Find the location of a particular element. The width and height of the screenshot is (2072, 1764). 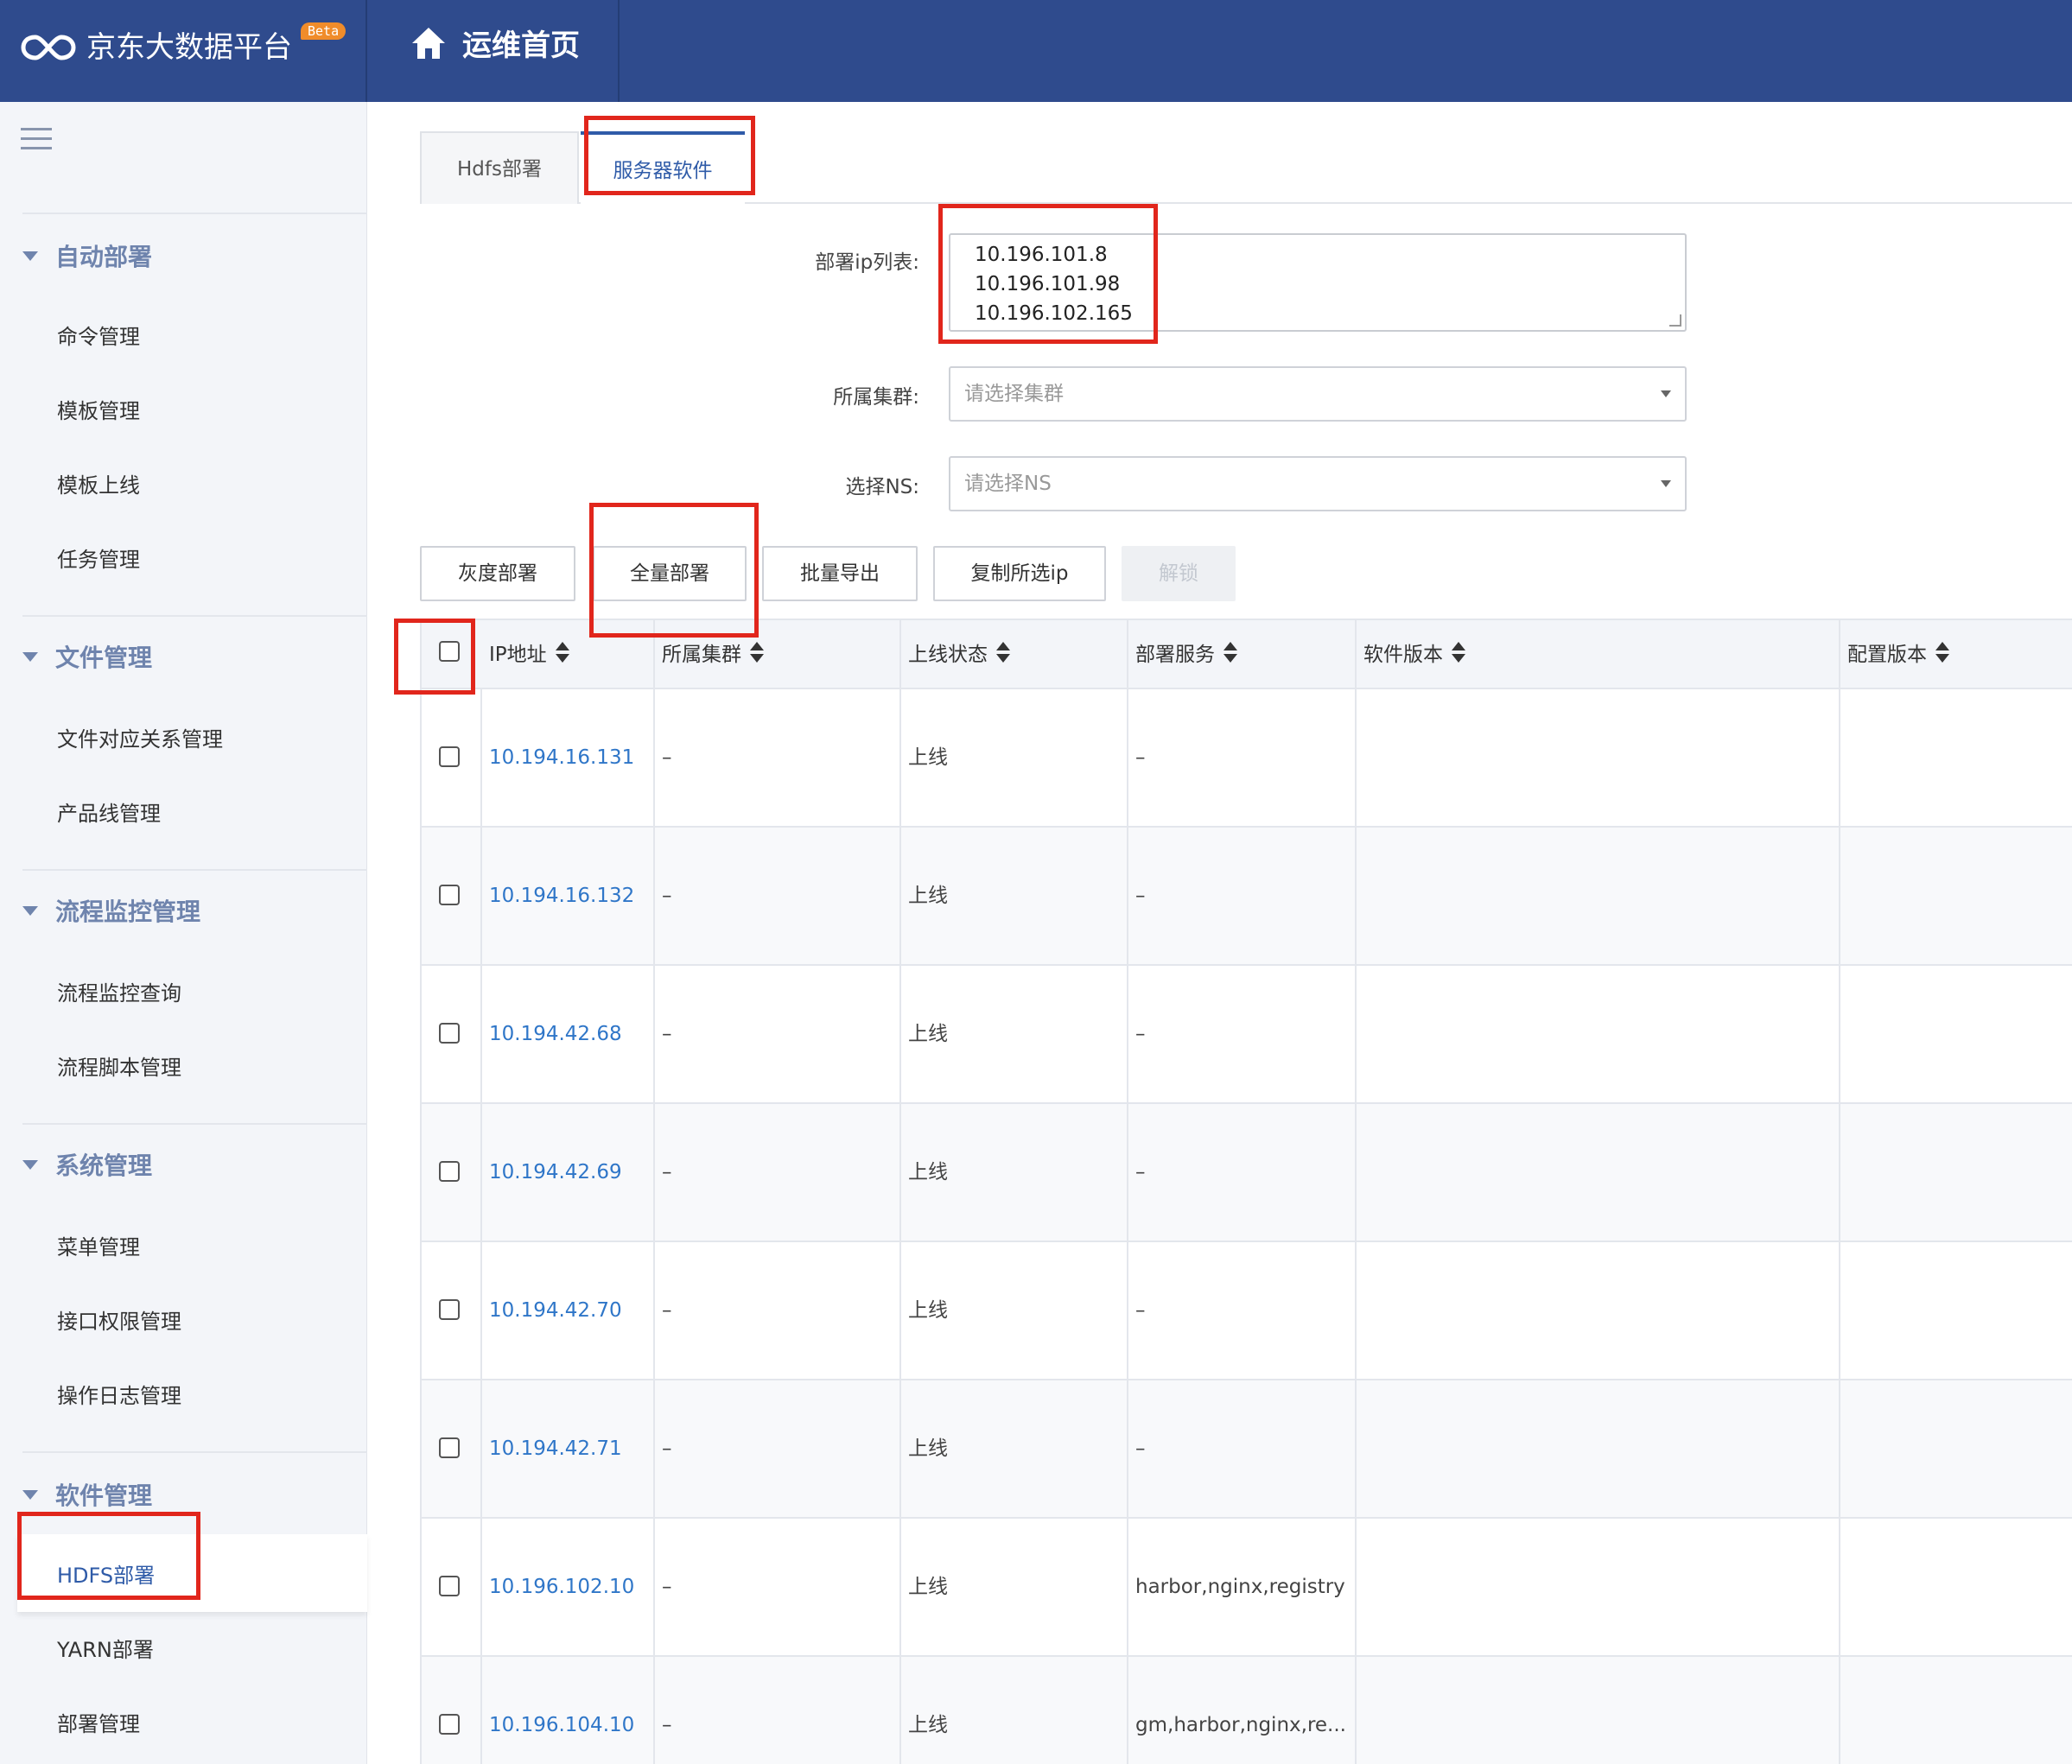

cell-ip: 10.194.16.132 is located at coordinates (566, 896).